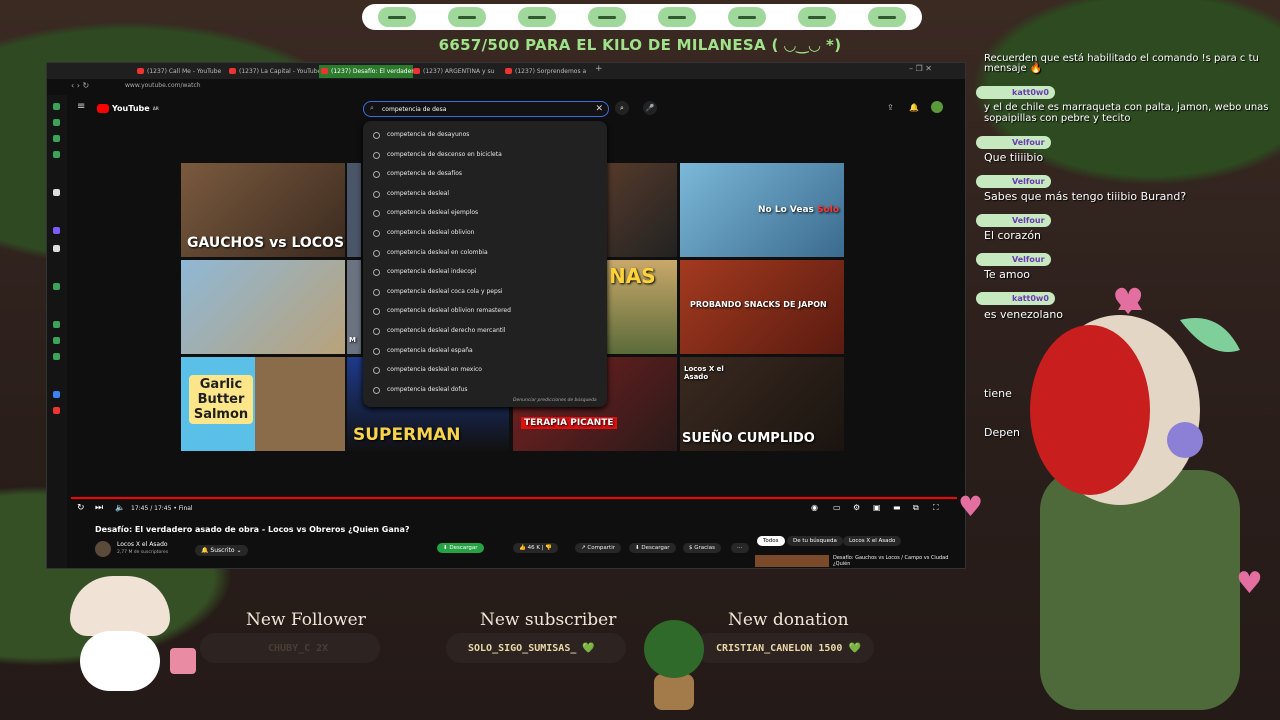 The image size is (1280, 720). Describe the element at coordinates (182, 71) in the screenshot. I see `browser-tab: (1237) Call Me - YouTube` at that location.